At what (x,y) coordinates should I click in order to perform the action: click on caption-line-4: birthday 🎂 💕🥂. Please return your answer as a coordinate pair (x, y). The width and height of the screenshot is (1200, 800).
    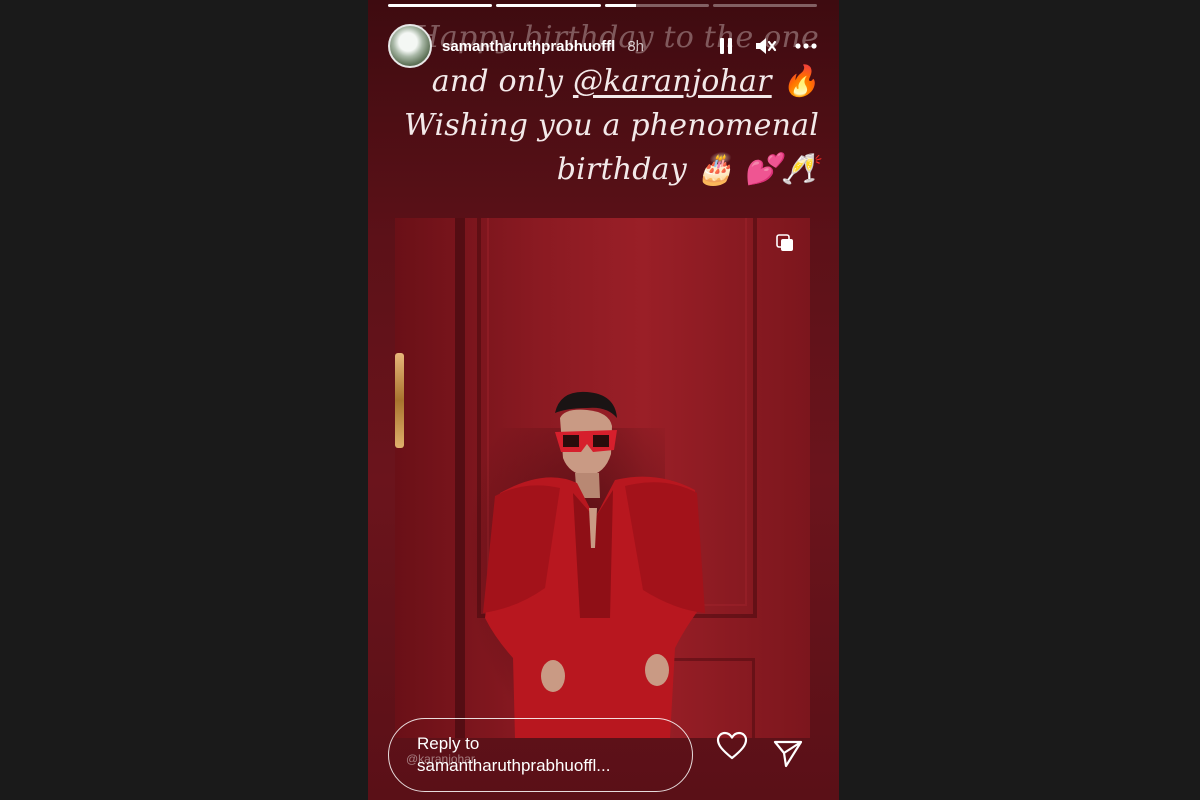
    Looking at the image, I should click on (687, 169).